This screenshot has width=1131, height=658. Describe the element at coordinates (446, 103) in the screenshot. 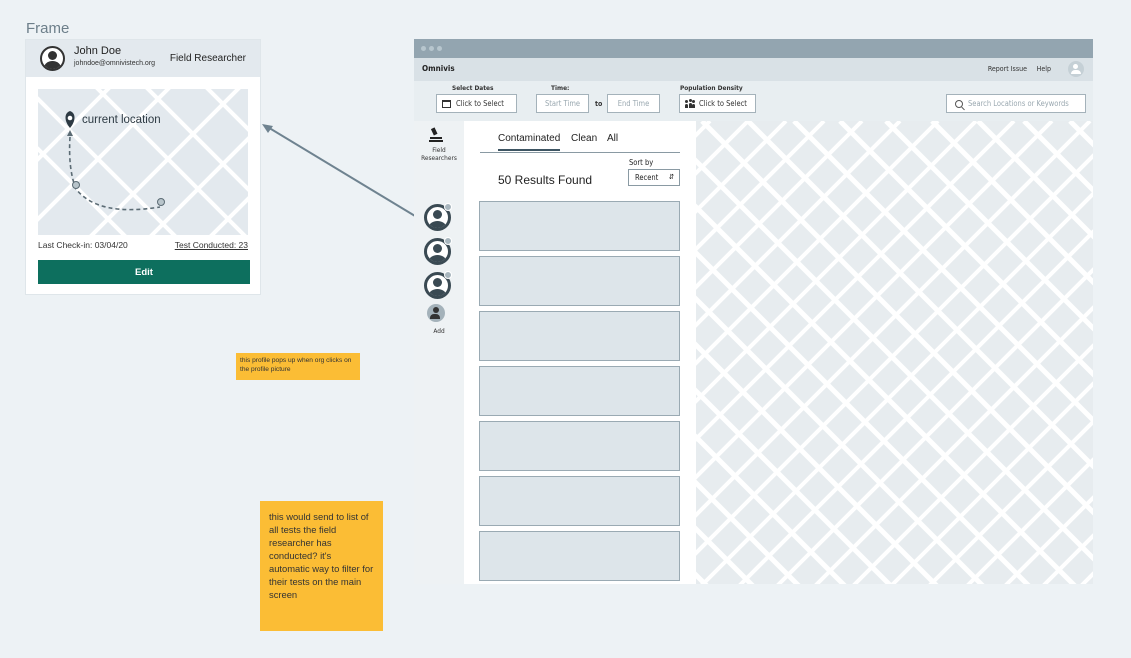

I see `calendar-icon` at that location.